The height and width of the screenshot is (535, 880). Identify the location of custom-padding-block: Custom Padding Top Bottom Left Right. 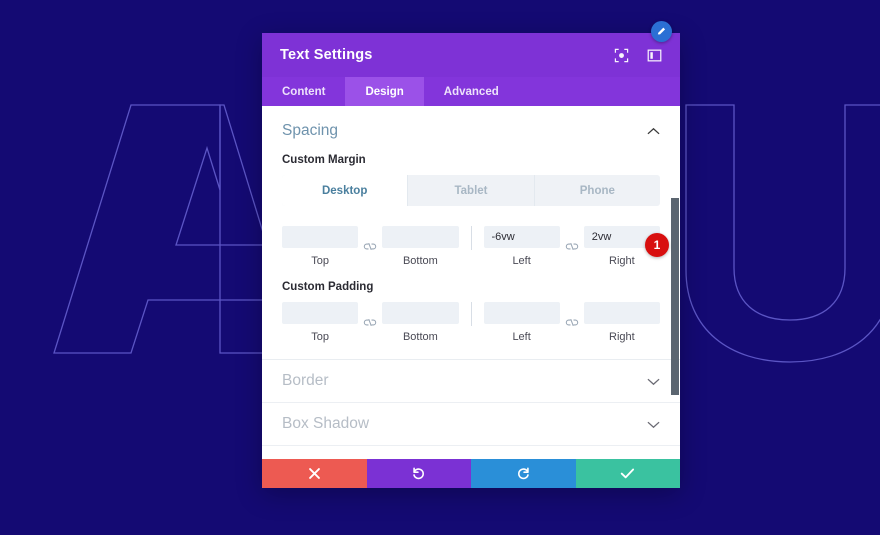
(471, 312).